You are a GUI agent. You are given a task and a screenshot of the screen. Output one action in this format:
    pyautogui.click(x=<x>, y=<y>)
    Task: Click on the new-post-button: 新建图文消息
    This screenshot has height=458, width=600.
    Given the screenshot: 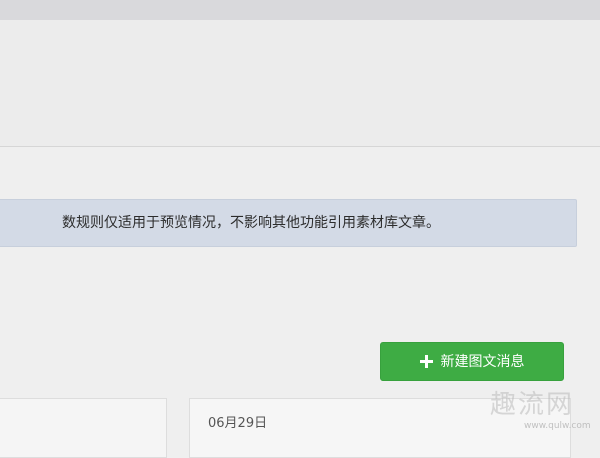 What is the action you would take?
    pyautogui.click(x=472, y=361)
    